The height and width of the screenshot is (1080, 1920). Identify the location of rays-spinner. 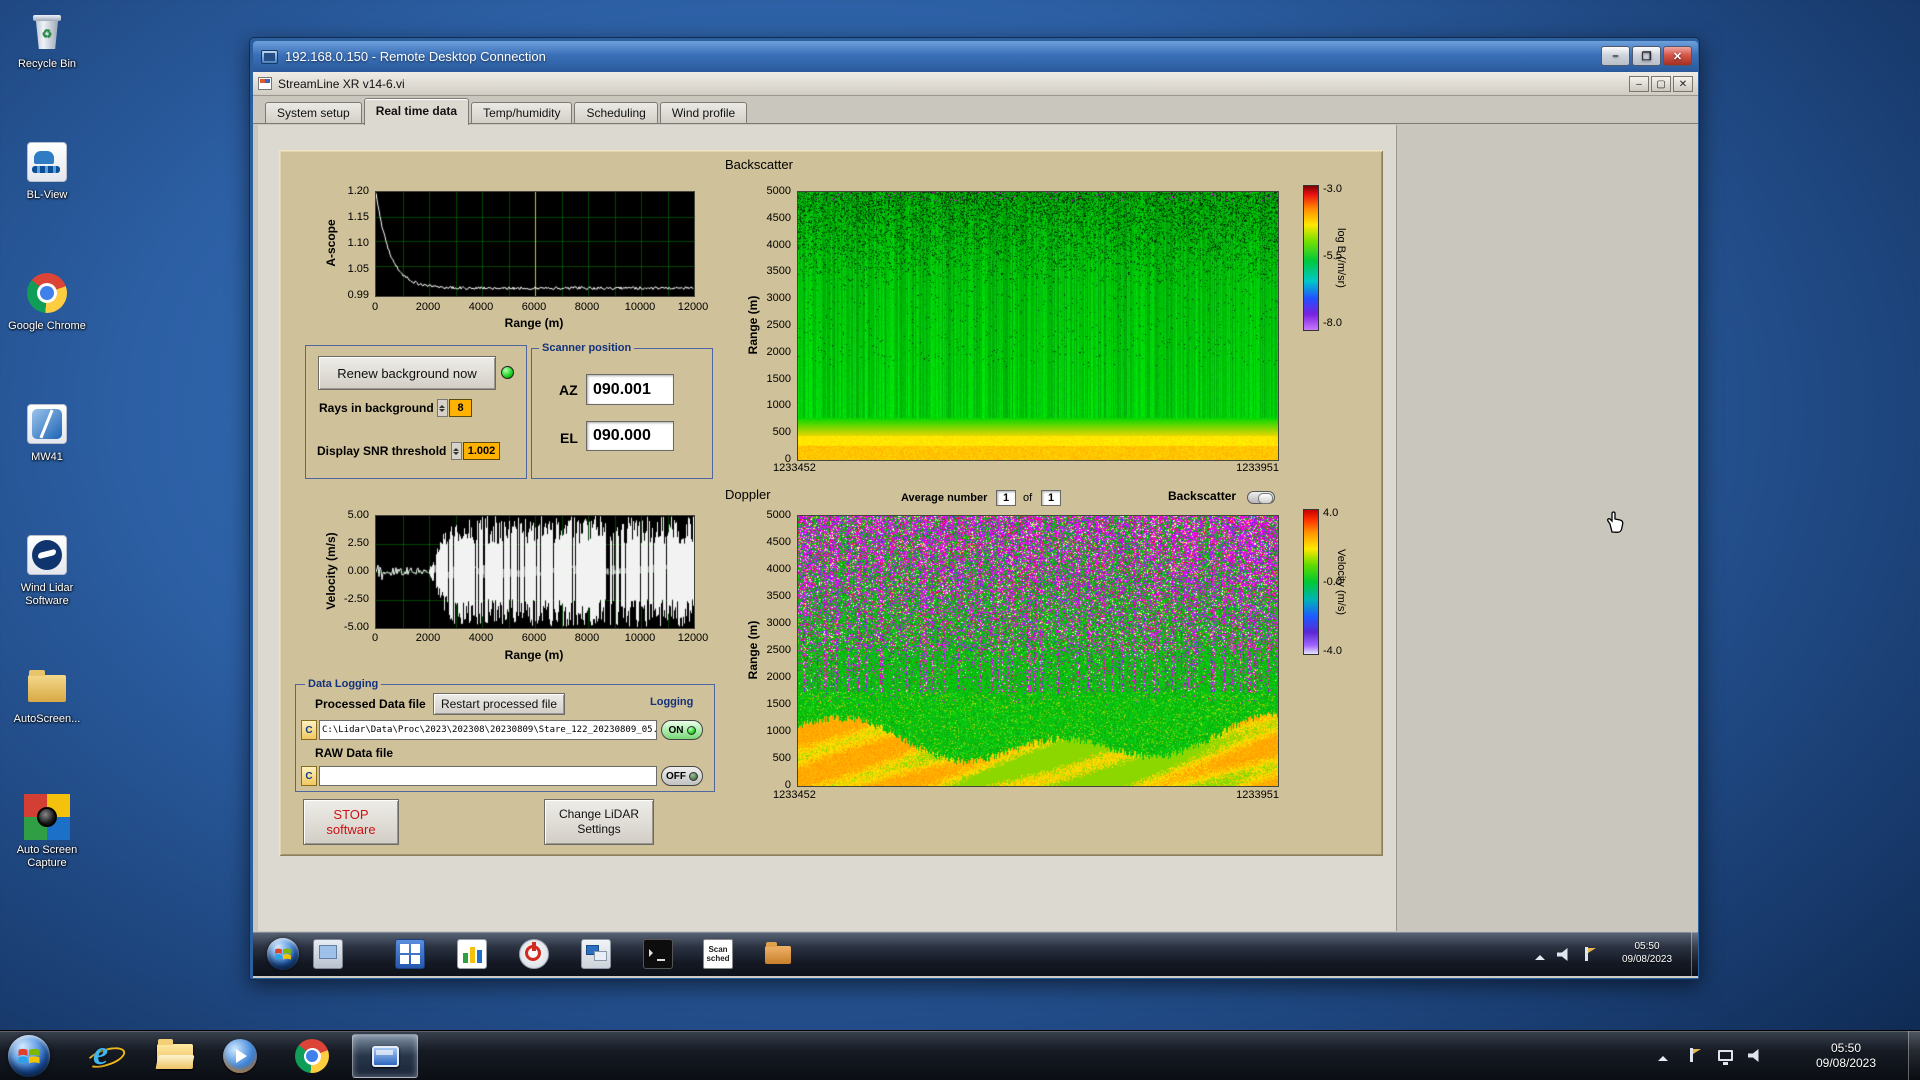
(442, 408).